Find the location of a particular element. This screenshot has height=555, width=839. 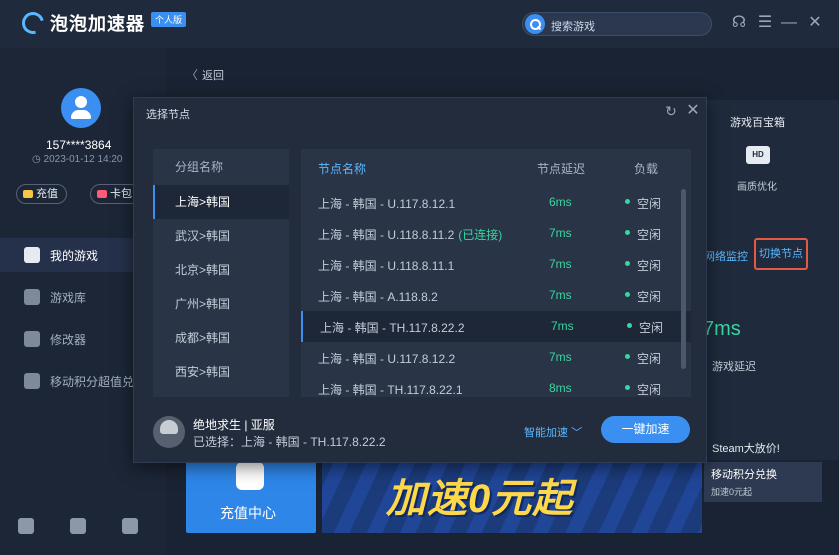

search-icon is located at coordinates (535, 24).